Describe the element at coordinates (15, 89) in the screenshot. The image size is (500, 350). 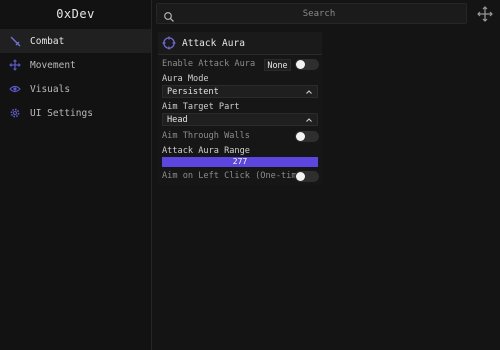
I see `eye-icon` at that location.